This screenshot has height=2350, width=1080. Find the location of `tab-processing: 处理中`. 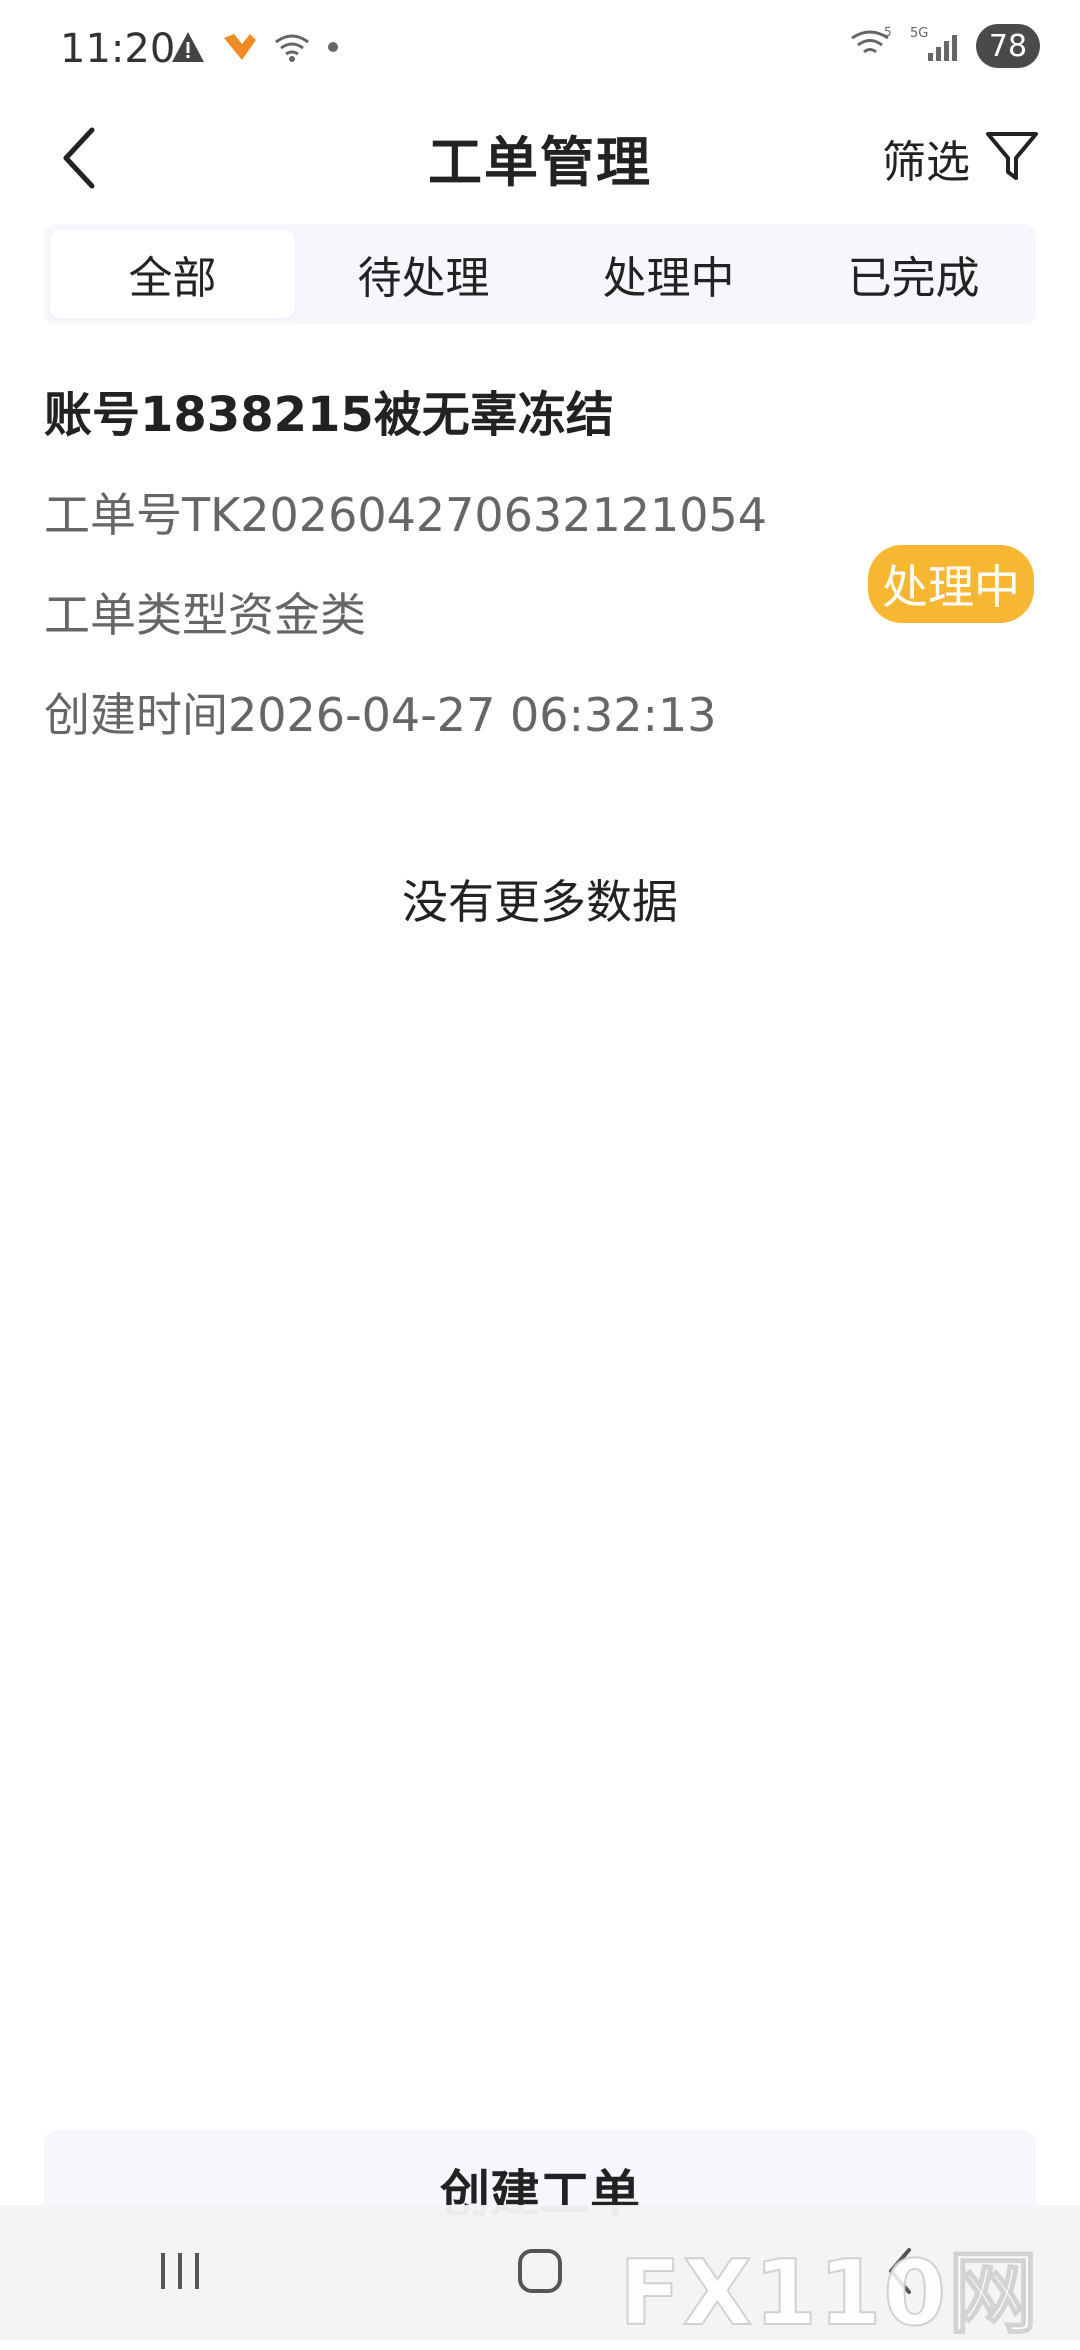

tab-processing: 处理中 is located at coordinates (668, 274).